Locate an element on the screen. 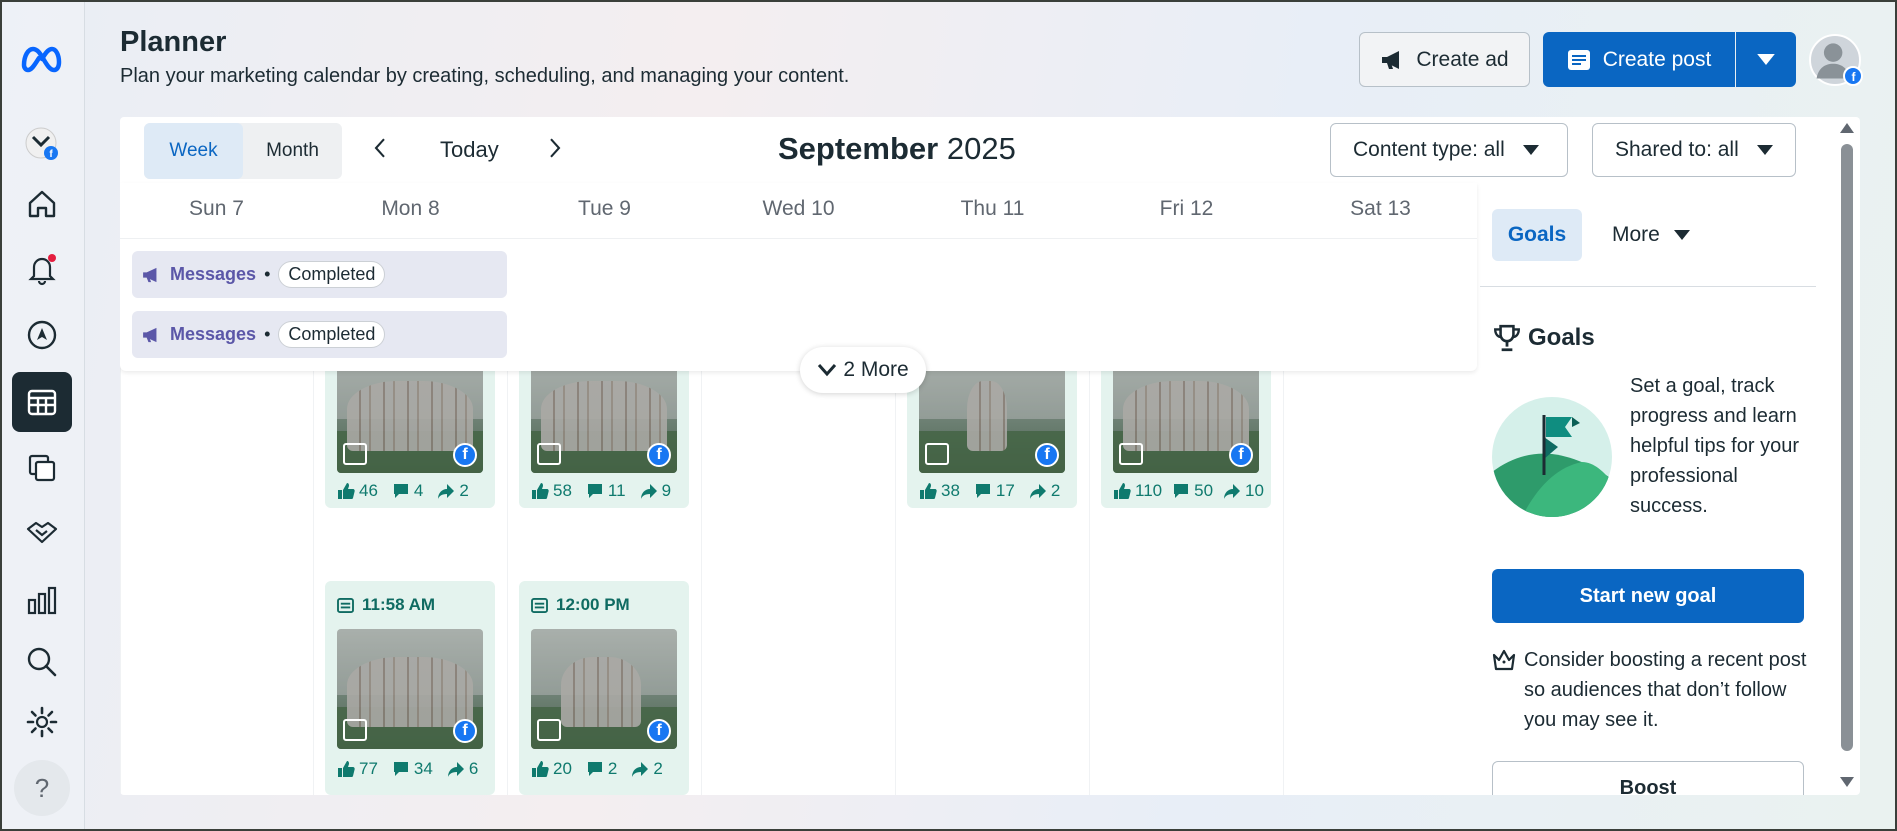 This screenshot has height=831, width=1897. post-card: 11:58 AM f 77 34 6 is located at coordinates (410, 688).